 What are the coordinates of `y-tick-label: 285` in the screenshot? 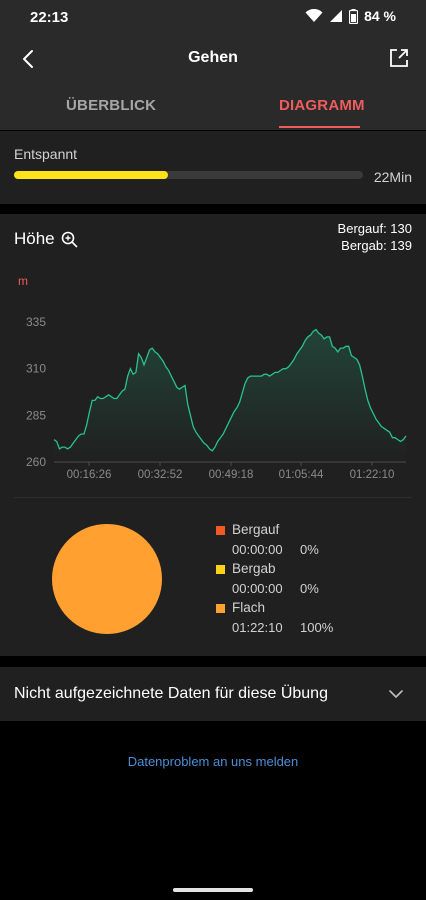 It's located at (36, 415).